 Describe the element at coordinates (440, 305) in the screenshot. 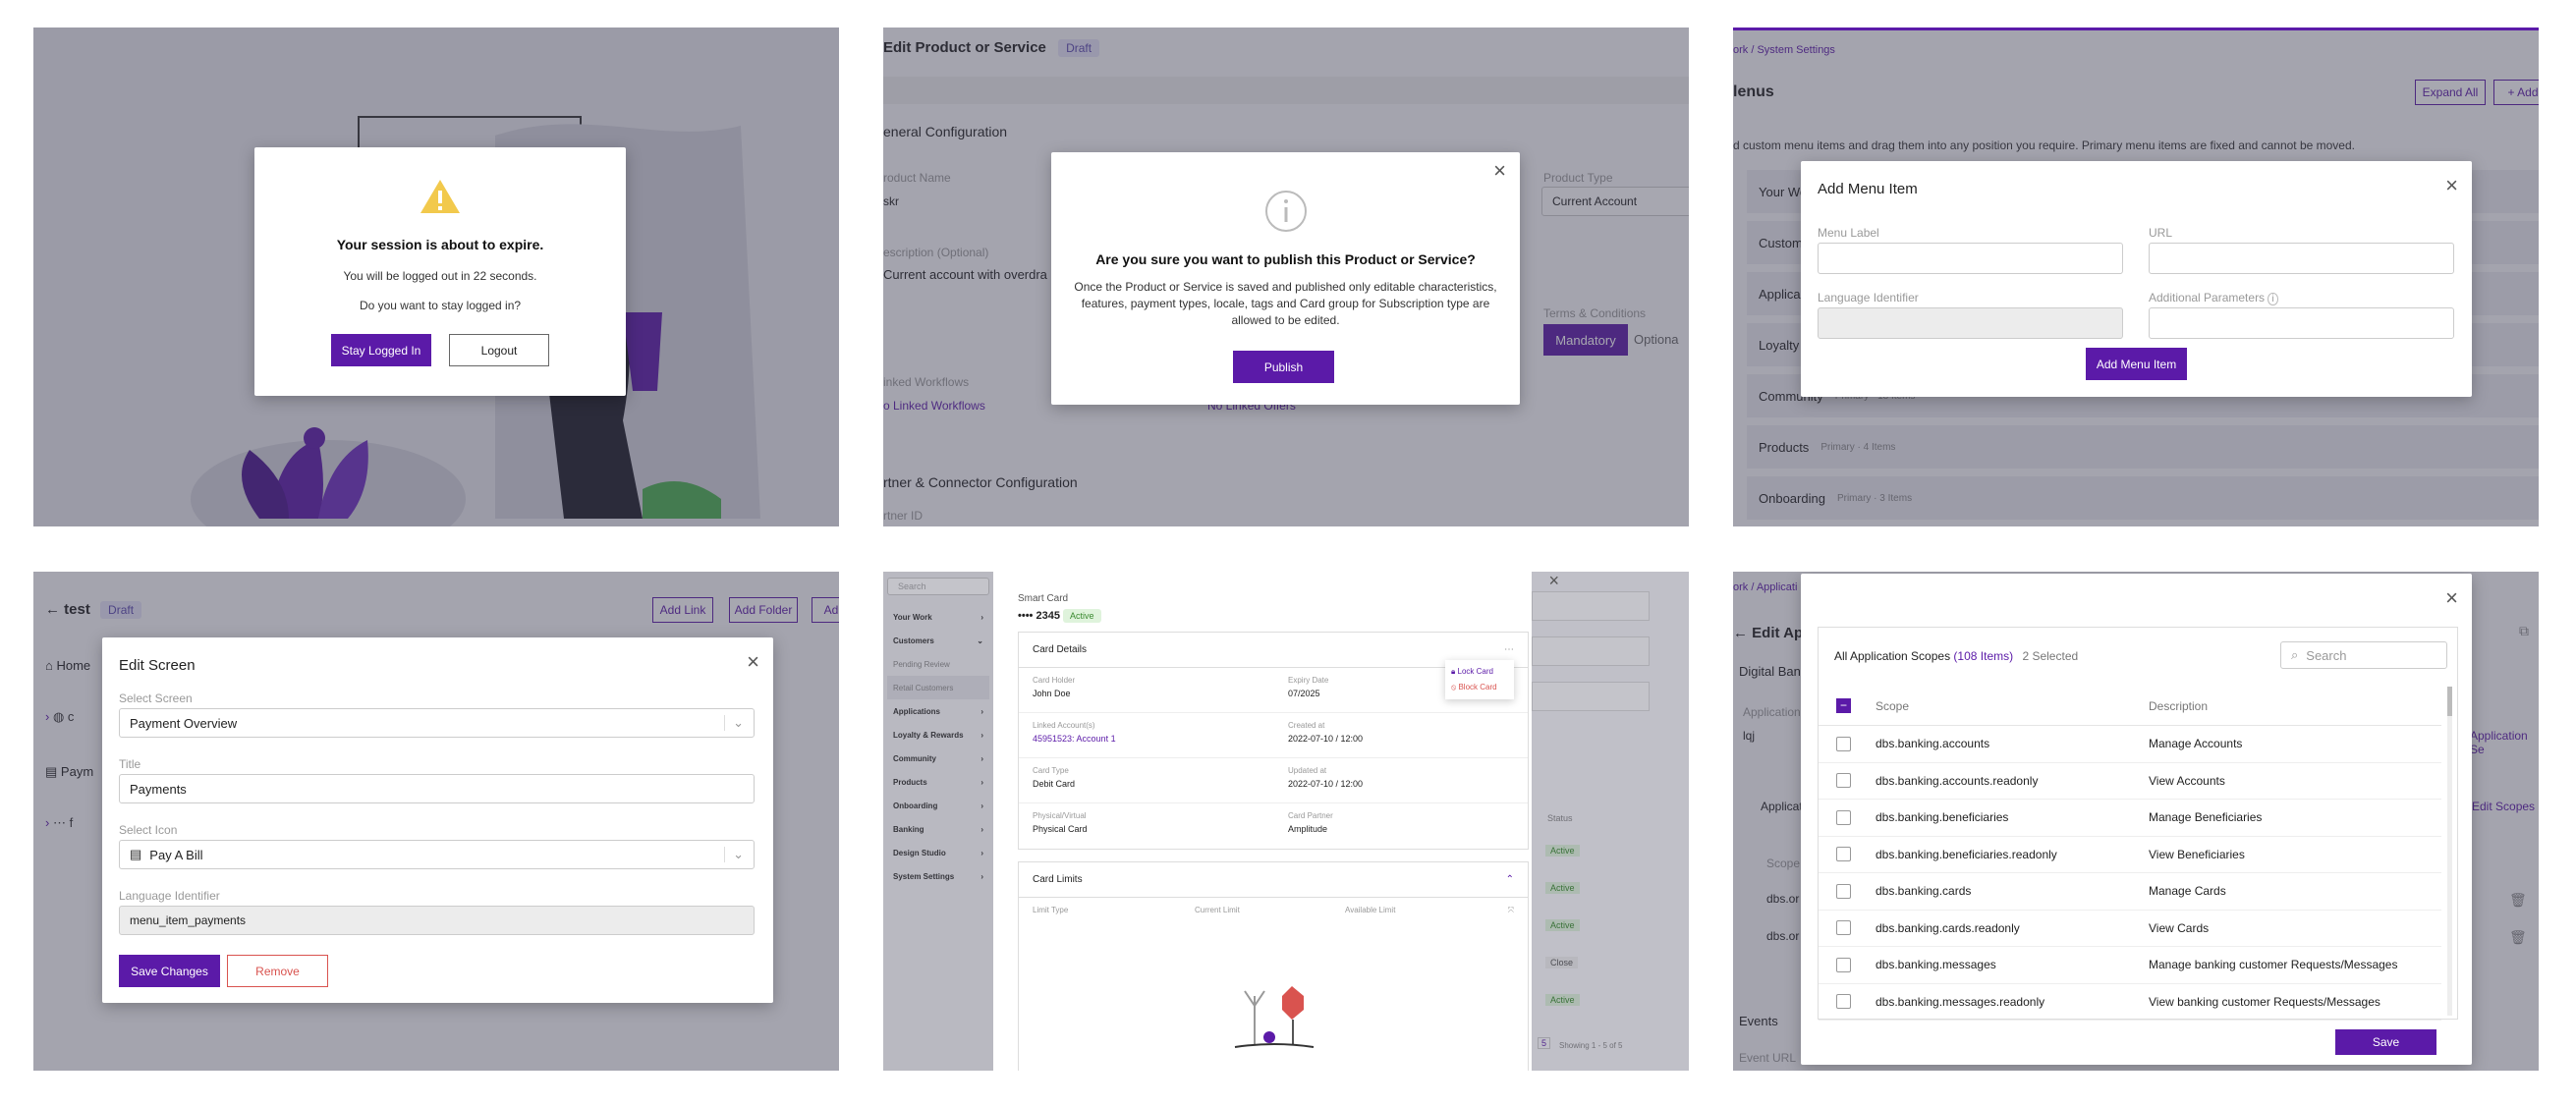

I see `session-question: Do you want to stay logged in?` at that location.